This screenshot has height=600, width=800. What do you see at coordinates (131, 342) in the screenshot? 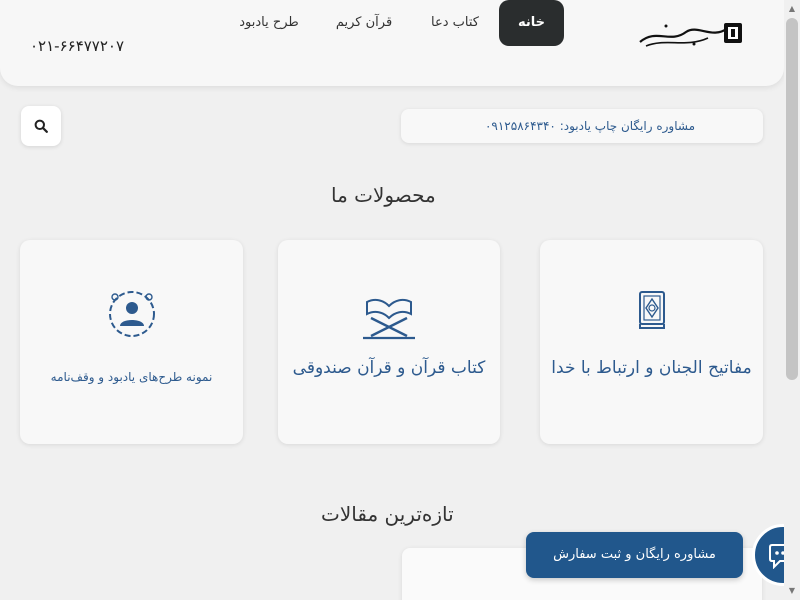
I see `product-card-memorial: نمونه طرح‌های یادبود و وقف‌نامه` at bounding box center [131, 342].